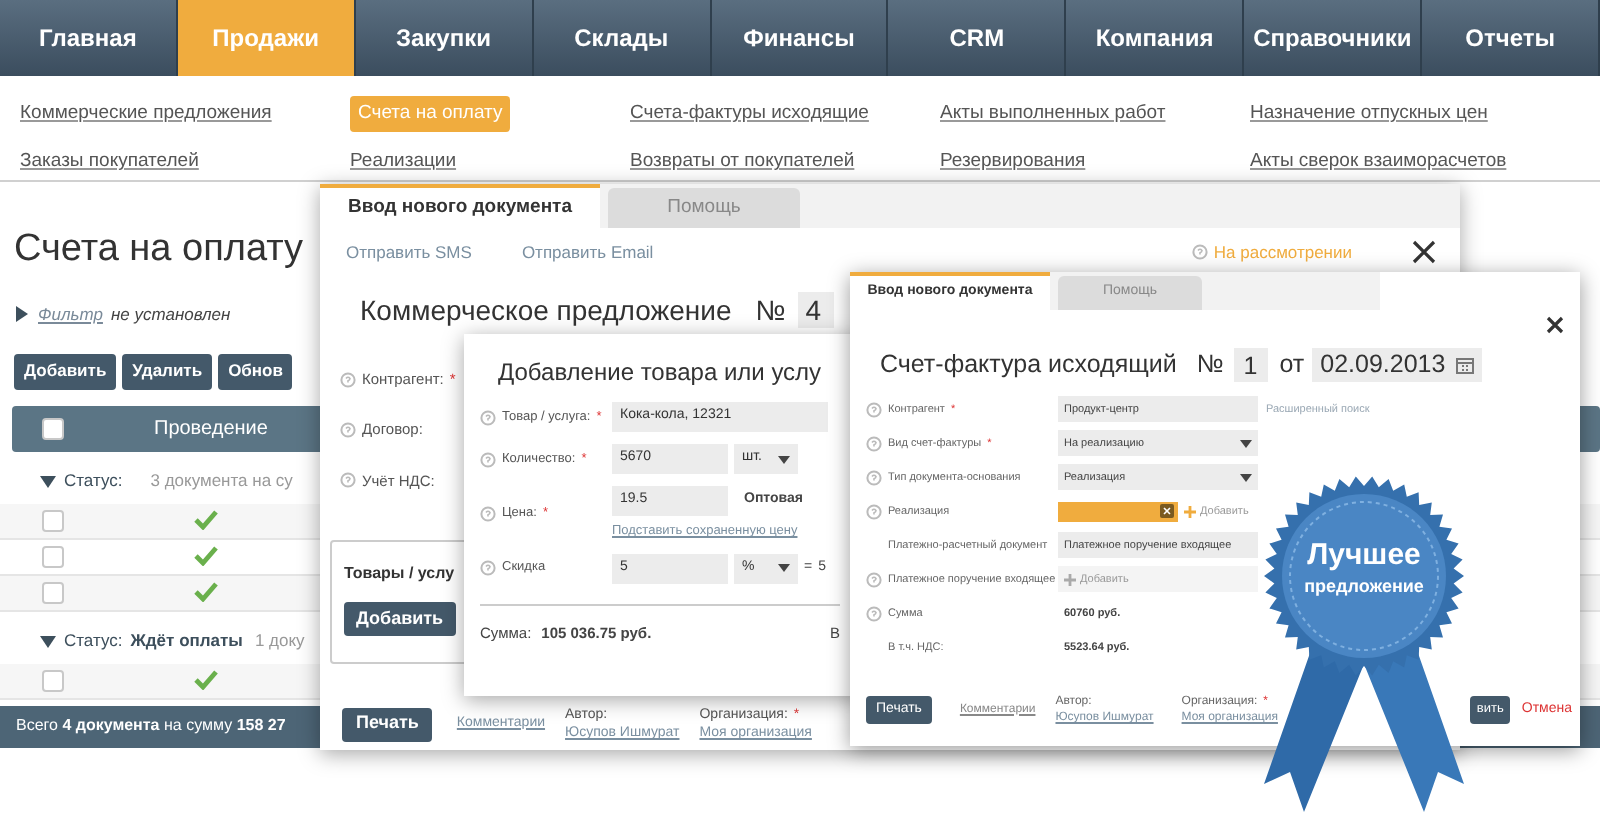 The width and height of the screenshot is (1600, 822). I want to click on subnav-link: Заказы покупателей, so click(109, 162).